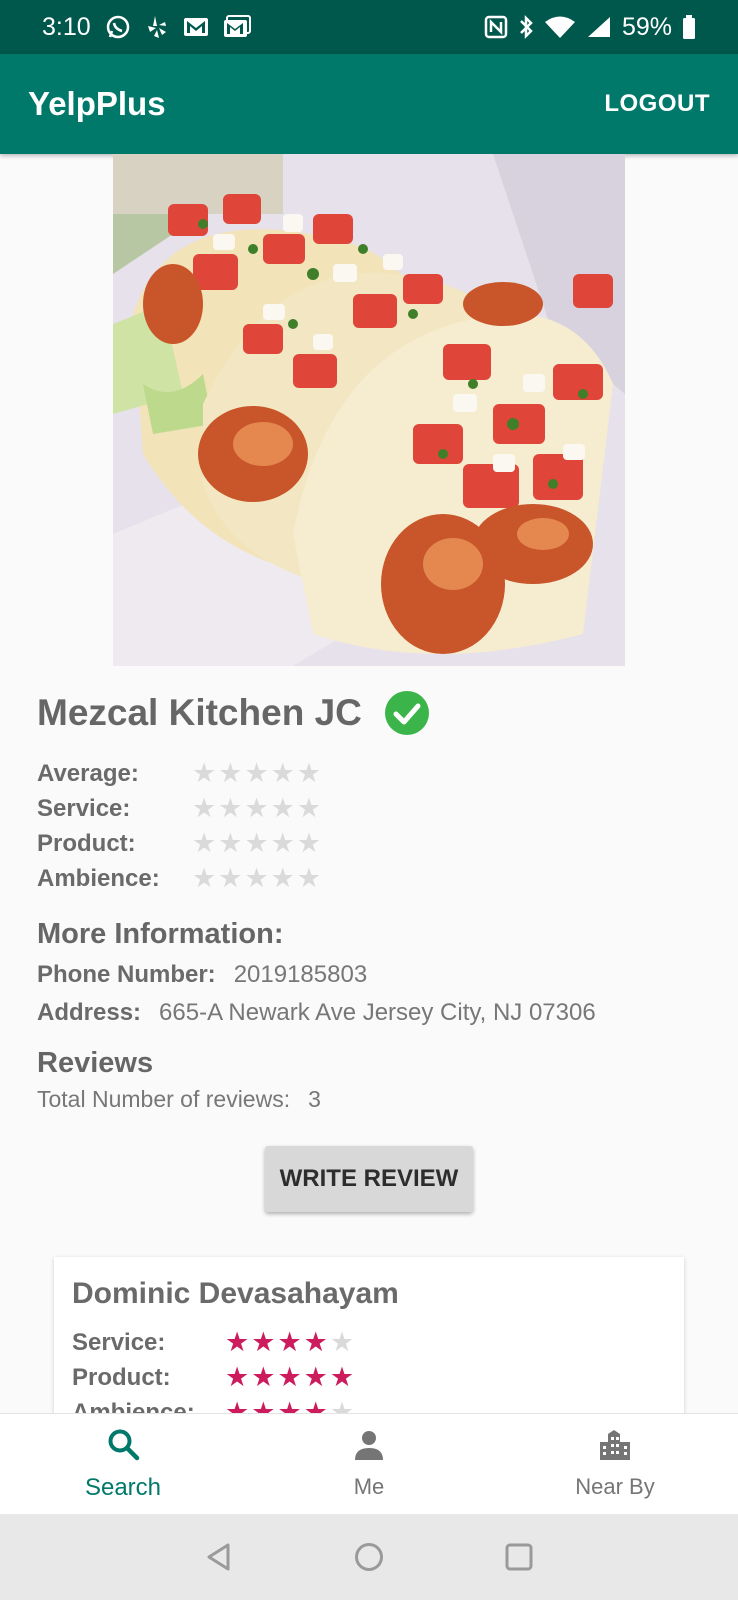 This screenshot has width=738, height=1600. What do you see at coordinates (369, 1179) in the screenshot?
I see `write-review-button: WRITE REVIEW` at bounding box center [369, 1179].